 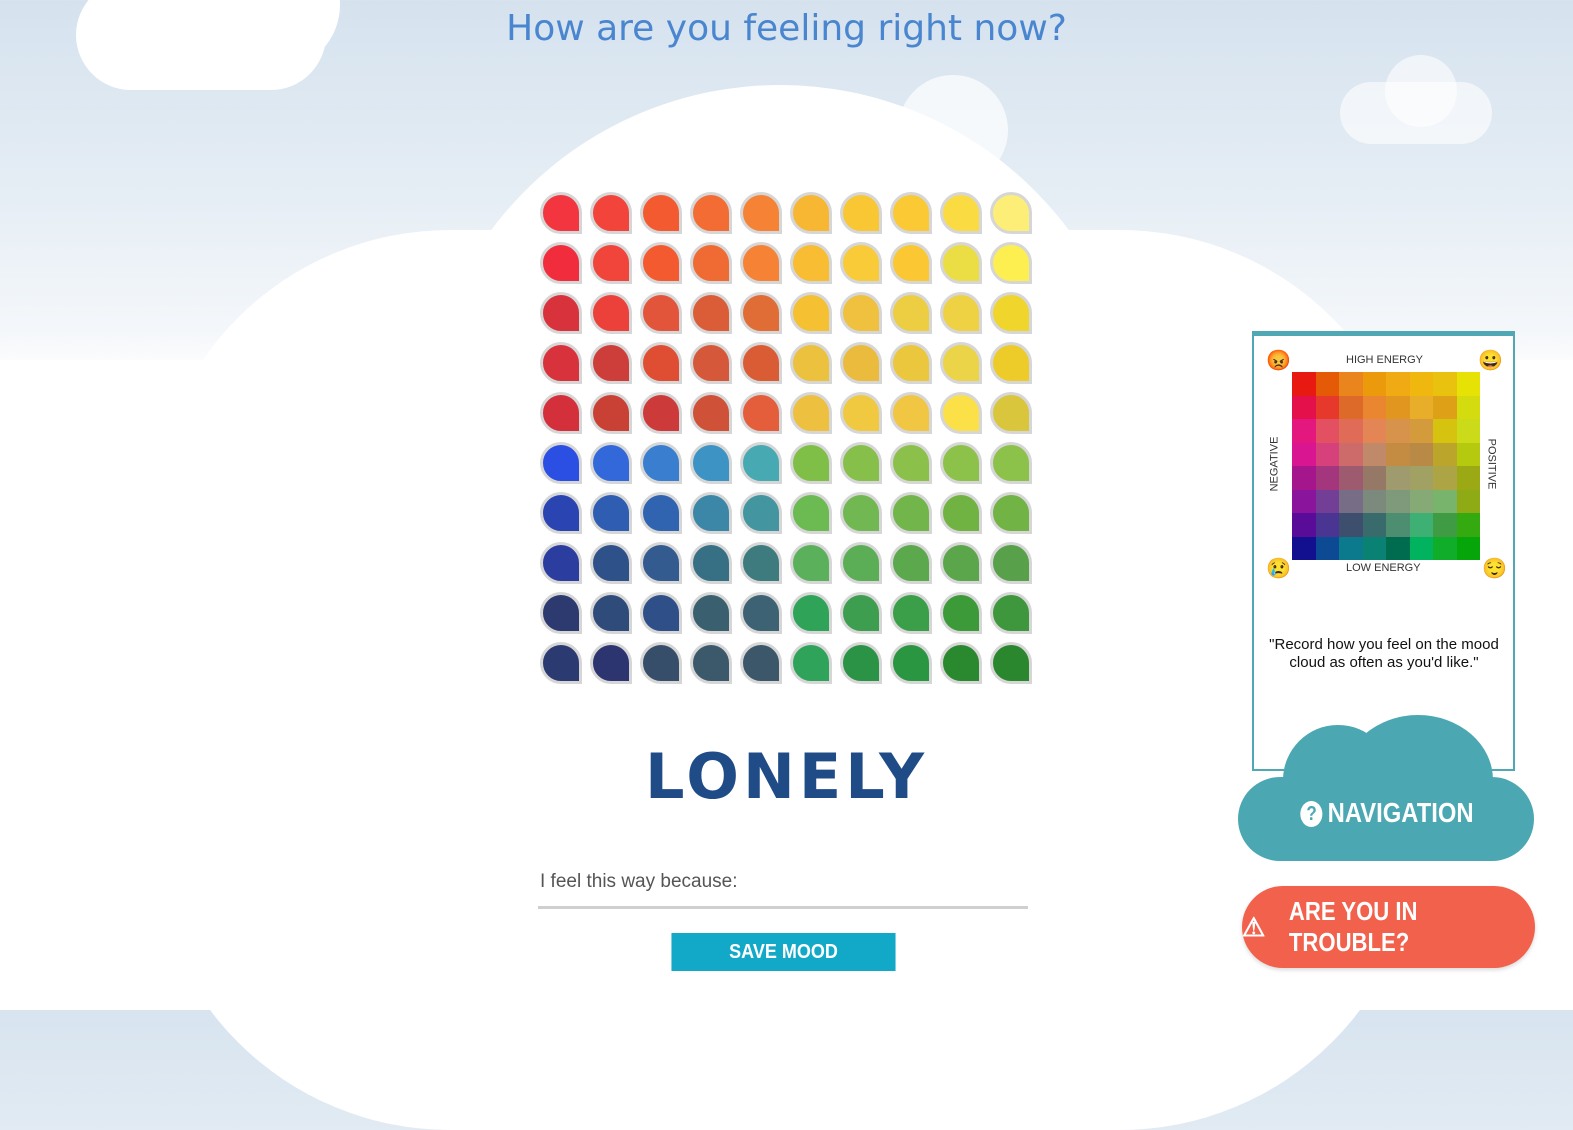 I want to click on save-mood-button: SAVE MOOD, so click(x=783, y=952).